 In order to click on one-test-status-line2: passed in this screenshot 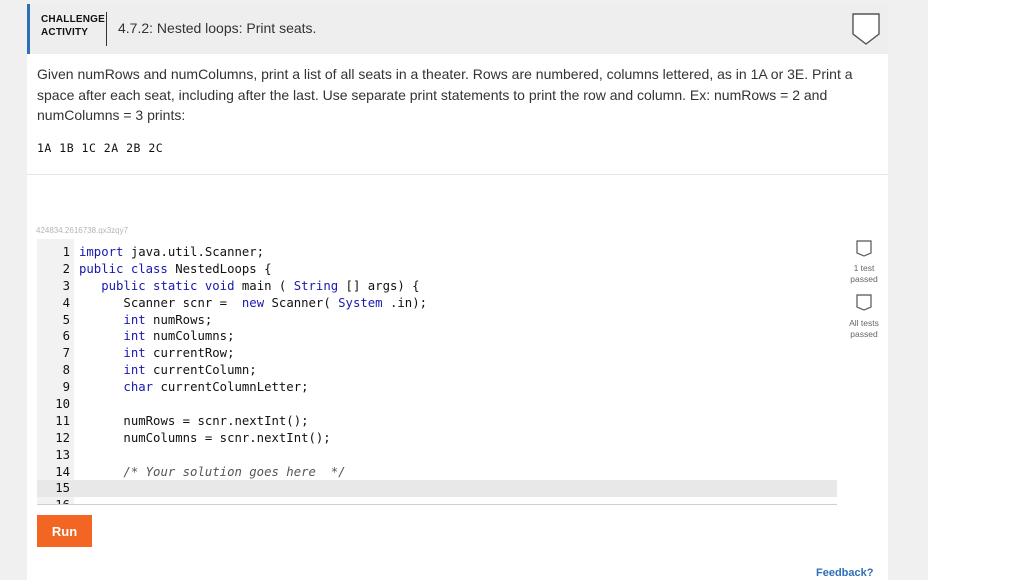, I will do `click(864, 279)`.